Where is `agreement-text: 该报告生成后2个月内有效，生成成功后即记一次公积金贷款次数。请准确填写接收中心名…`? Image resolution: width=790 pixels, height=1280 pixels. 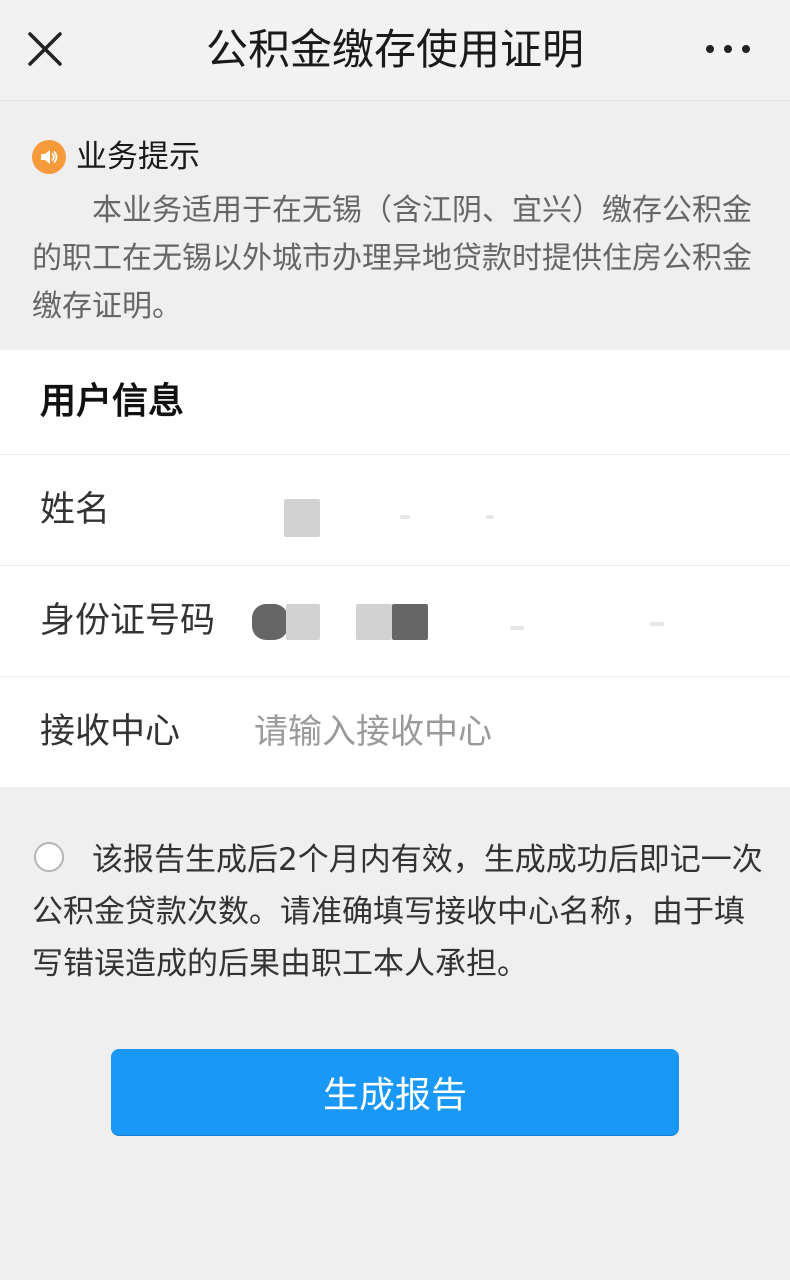
agreement-text: 该报告生成后2个月内有效，生成成功后即记一次公积金贷款次数。请准确填写接收中心名… is located at coordinates (397, 912).